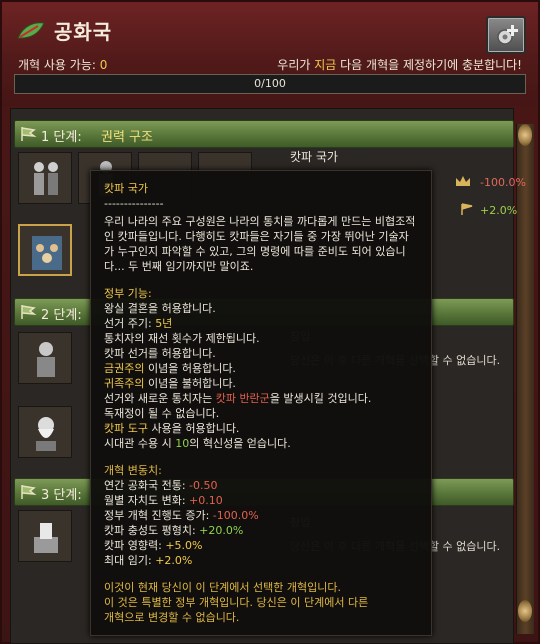 Image resolution: width=540 pixels, height=644 pixels. I want to click on feature-line: 캇파 도구 사용을 허용합니다., so click(172, 428).